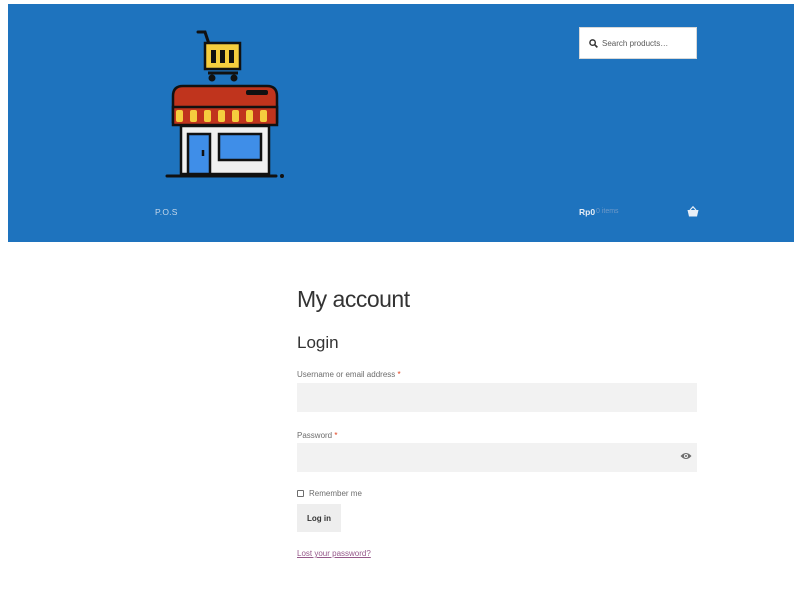  What do you see at coordinates (497, 457) in the screenshot?
I see `password-input` at bounding box center [497, 457].